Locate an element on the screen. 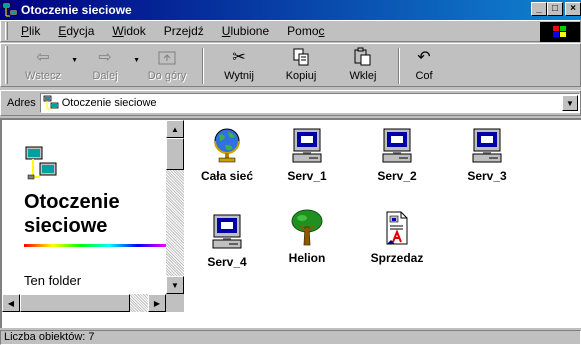 This screenshot has height=345, width=581. address-dropdown-button: ▼ is located at coordinates (570, 103).